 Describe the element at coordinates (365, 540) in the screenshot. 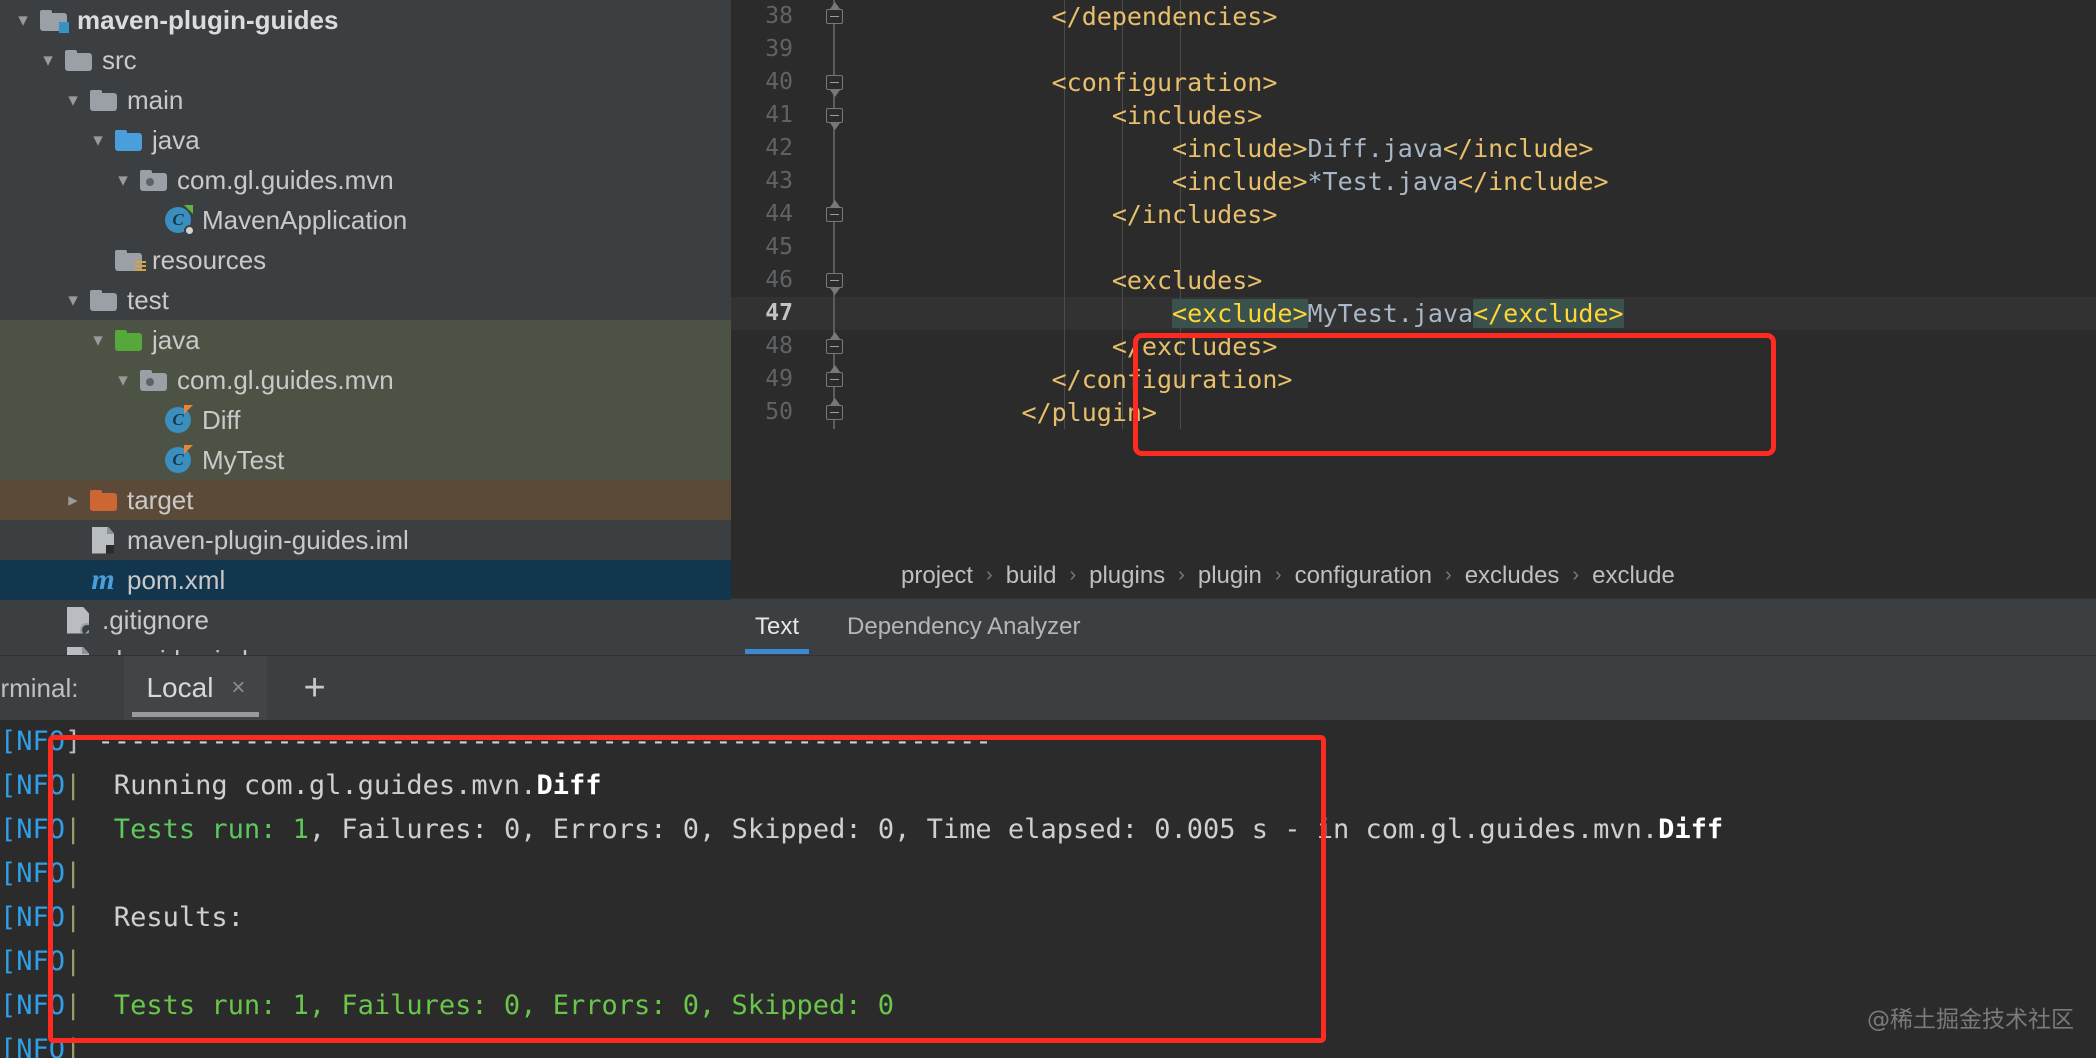

I see `tree-item-maven-plugin-guides-iml: ▾maven-plugin-guides.iml` at that location.